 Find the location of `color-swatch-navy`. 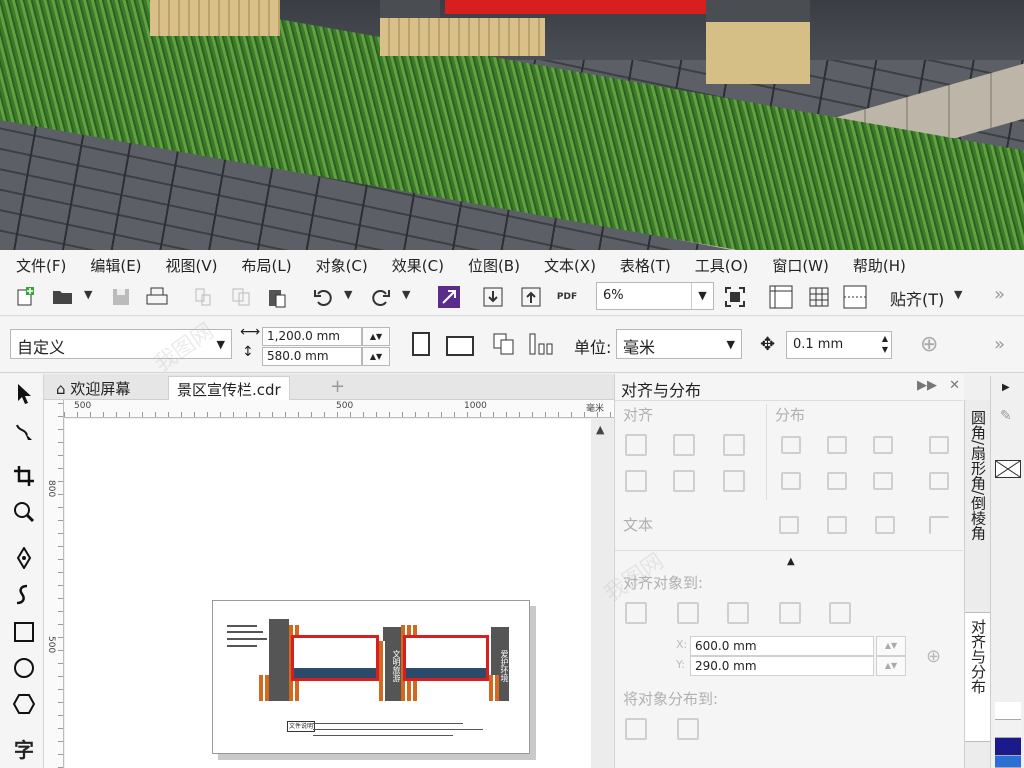

color-swatch-navy is located at coordinates (1008, 747).